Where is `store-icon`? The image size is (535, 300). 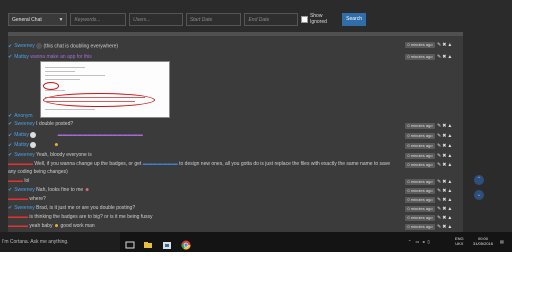 store-icon is located at coordinates (167, 243).